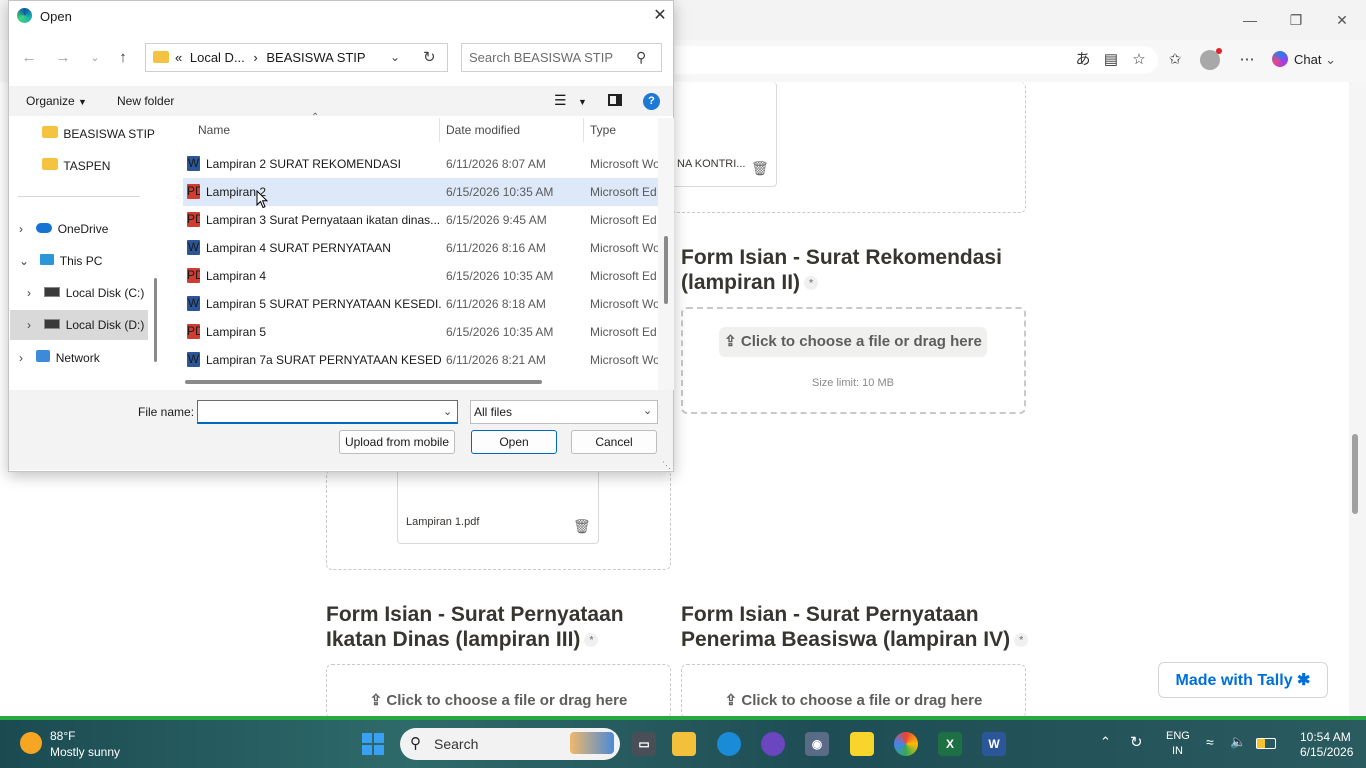 This screenshot has width=1366, height=768. Describe the element at coordinates (98, 133) in the screenshot. I see `nav-item-beasiswa-stip: BEASISWA STIP` at that location.